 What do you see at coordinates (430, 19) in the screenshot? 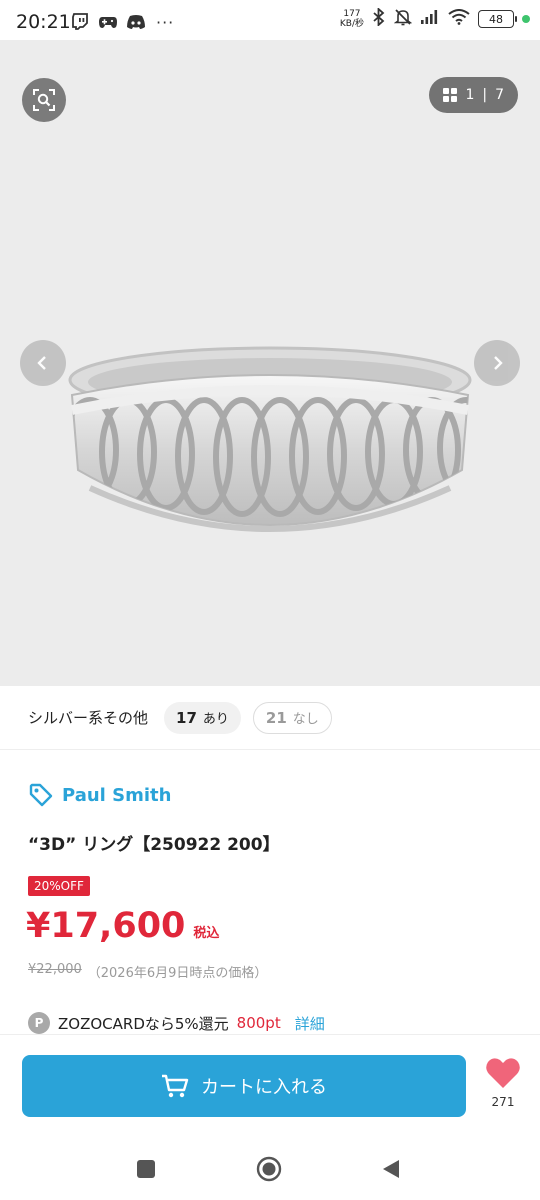
I see `signal-icon` at bounding box center [430, 19].